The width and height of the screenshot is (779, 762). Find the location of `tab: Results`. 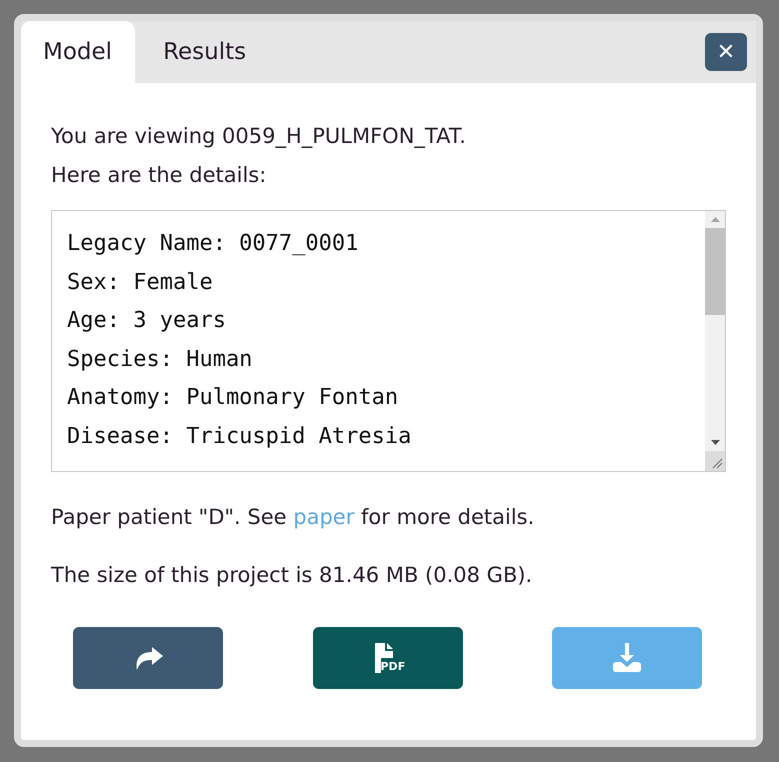

tab: Results is located at coordinates (205, 52).